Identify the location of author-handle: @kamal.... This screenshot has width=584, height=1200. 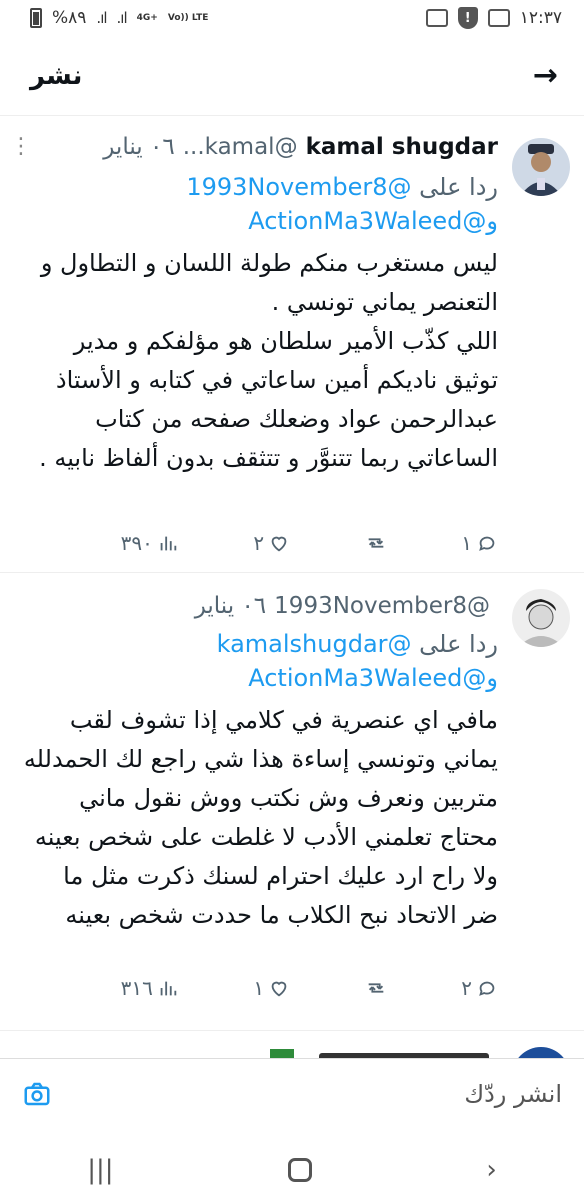
(240, 147).